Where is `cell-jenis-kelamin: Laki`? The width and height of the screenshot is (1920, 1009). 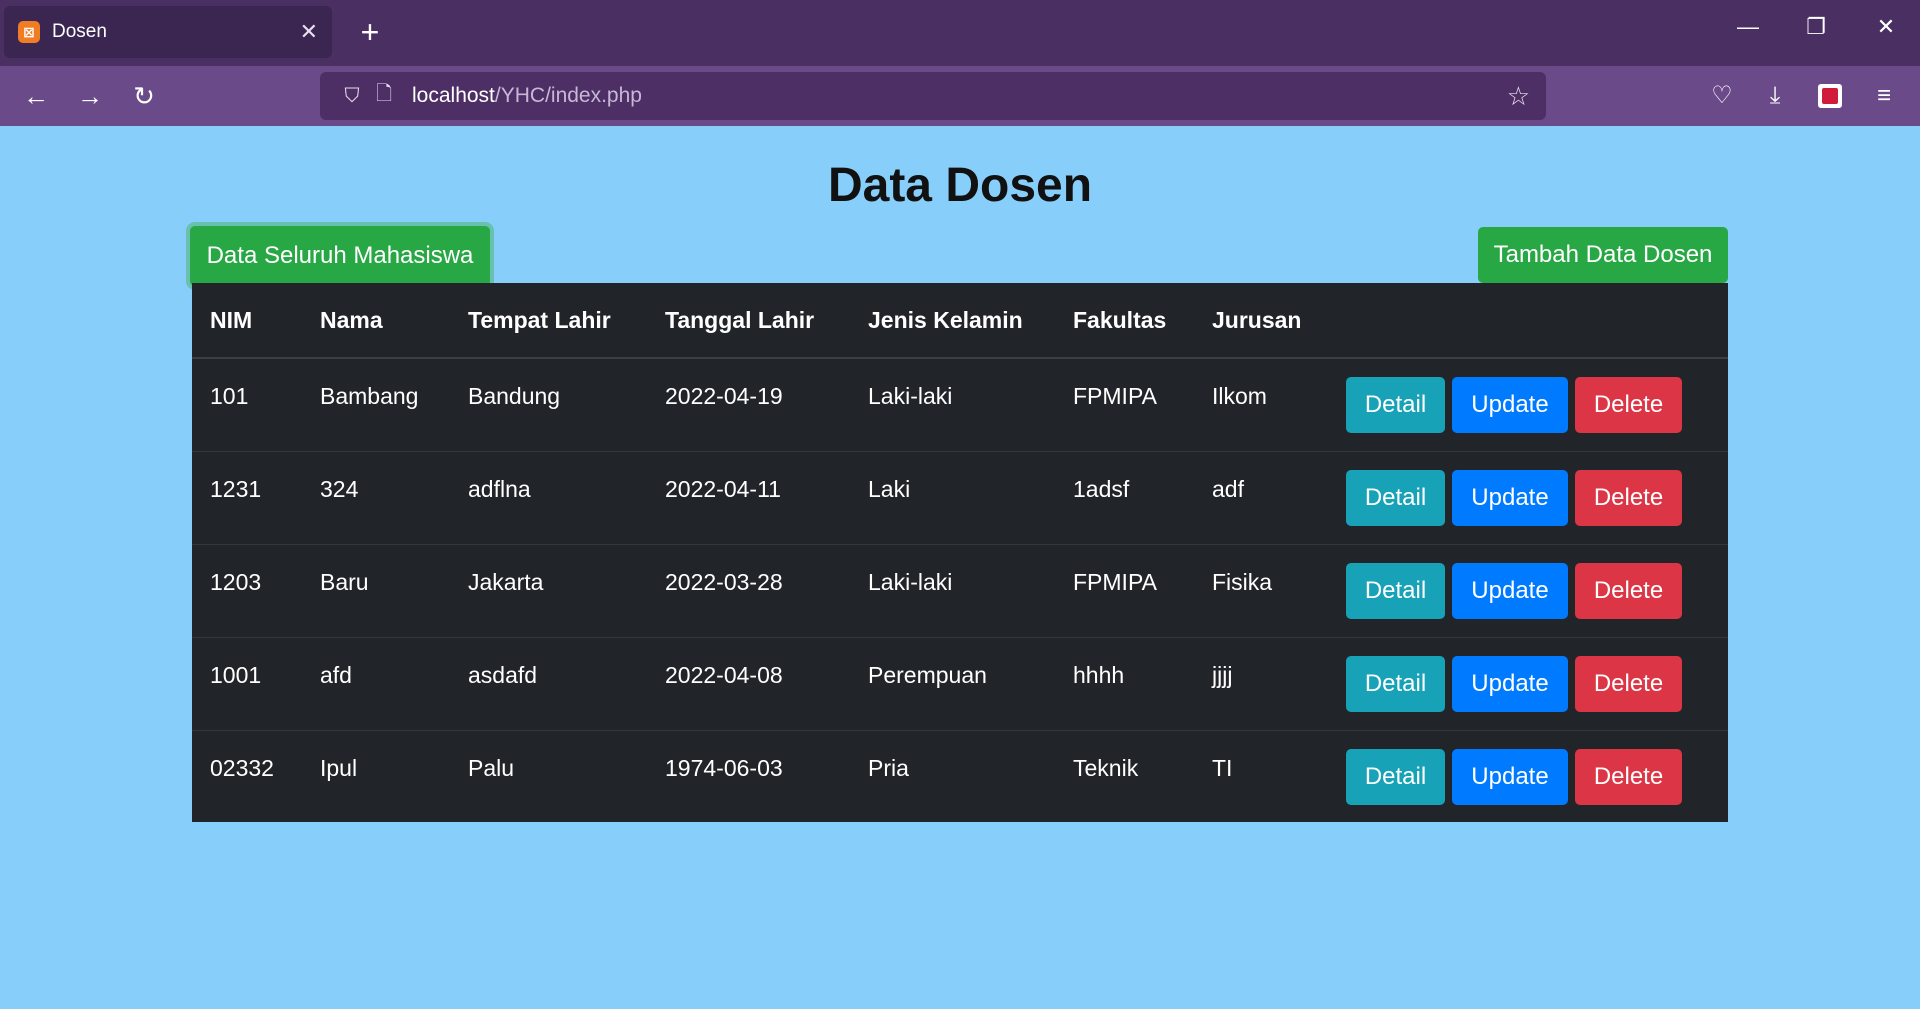
cell-jenis-kelamin: Laki is located at coordinates (952, 498).